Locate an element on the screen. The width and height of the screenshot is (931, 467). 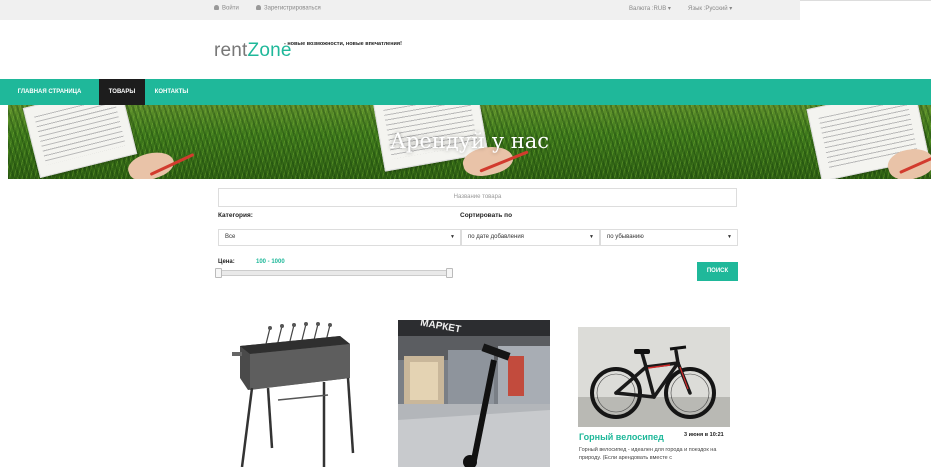
nav-item-home: ГЛАВНАЯ СТРАНИЦА is located at coordinates (49, 92).